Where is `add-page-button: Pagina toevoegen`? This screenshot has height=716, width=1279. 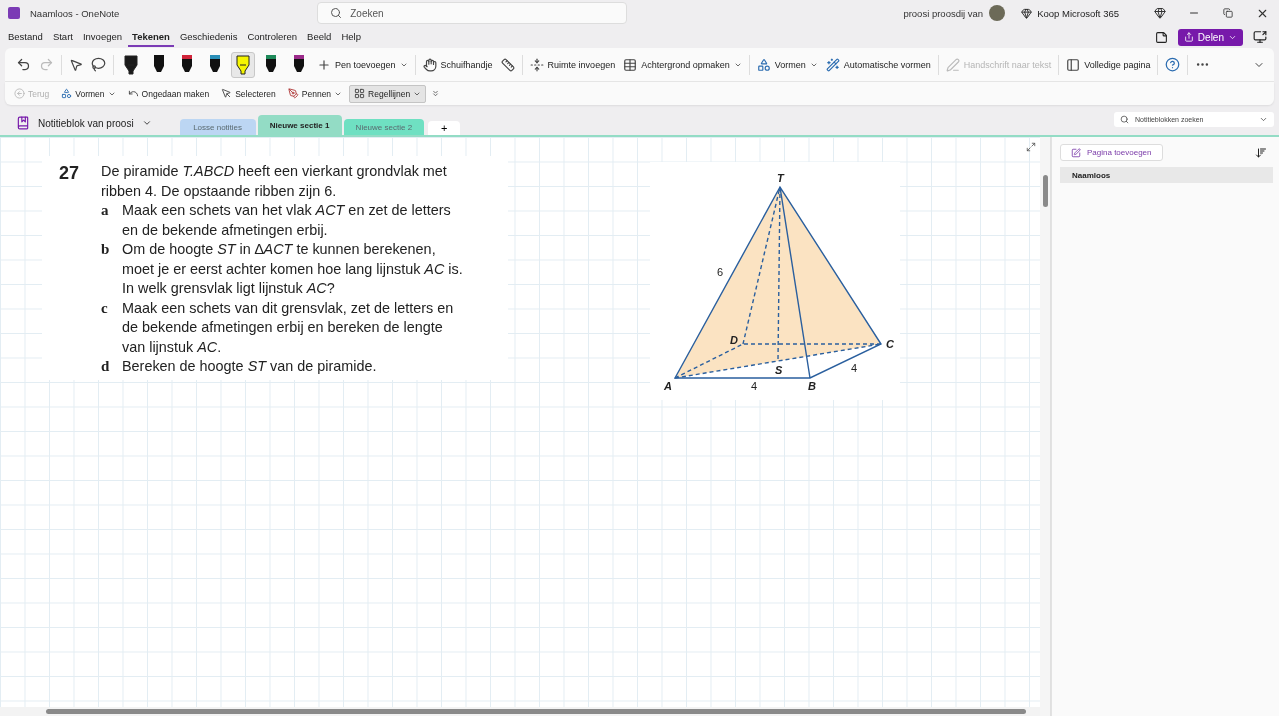 add-page-button: Pagina toevoegen is located at coordinates (1111, 152).